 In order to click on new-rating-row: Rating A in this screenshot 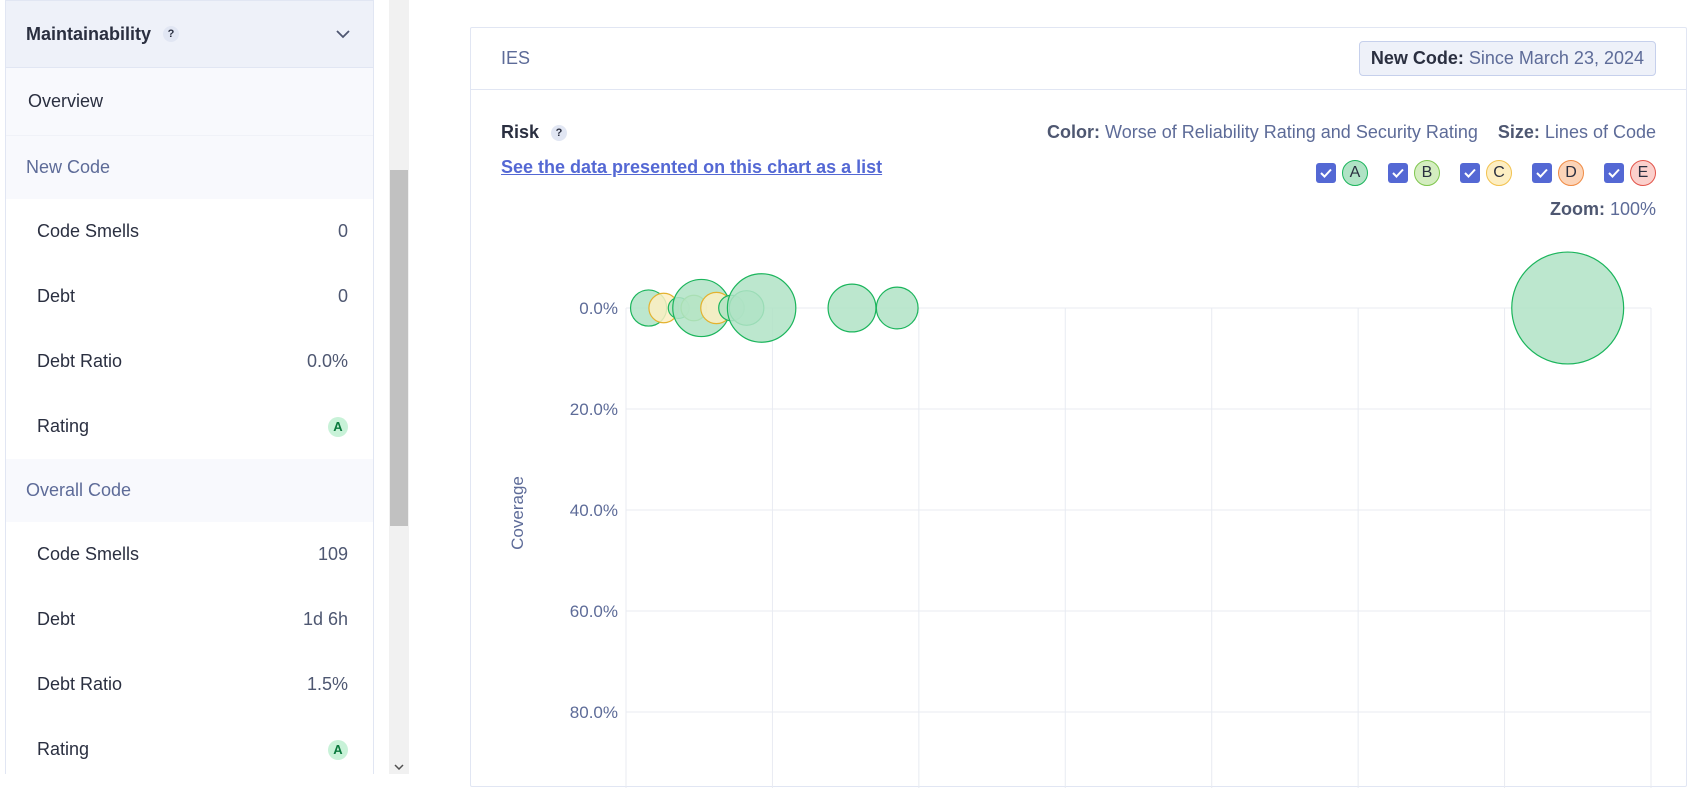, I will do `click(189, 426)`.